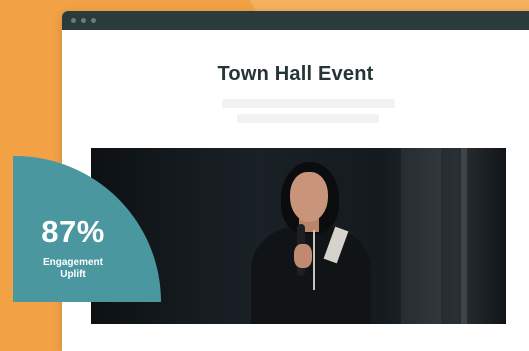  Describe the element at coordinates (421, 236) in the screenshot. I see `stage-light` at that location.